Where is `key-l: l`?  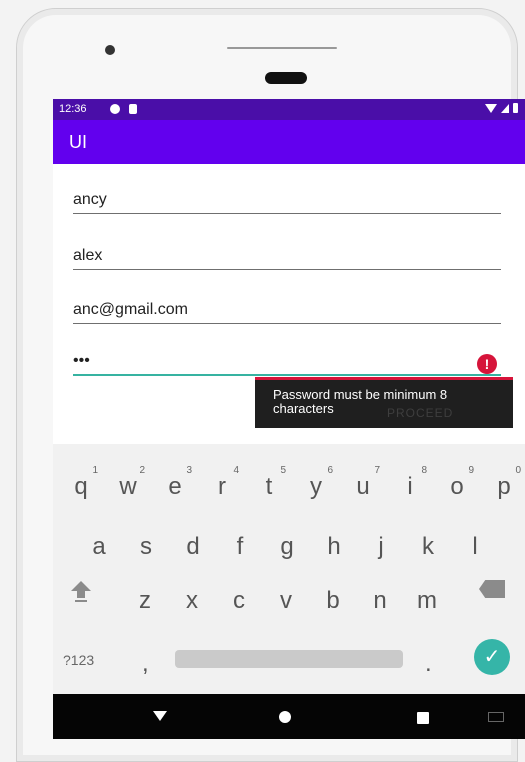 key-l: l is located at coordinates (475, 547).